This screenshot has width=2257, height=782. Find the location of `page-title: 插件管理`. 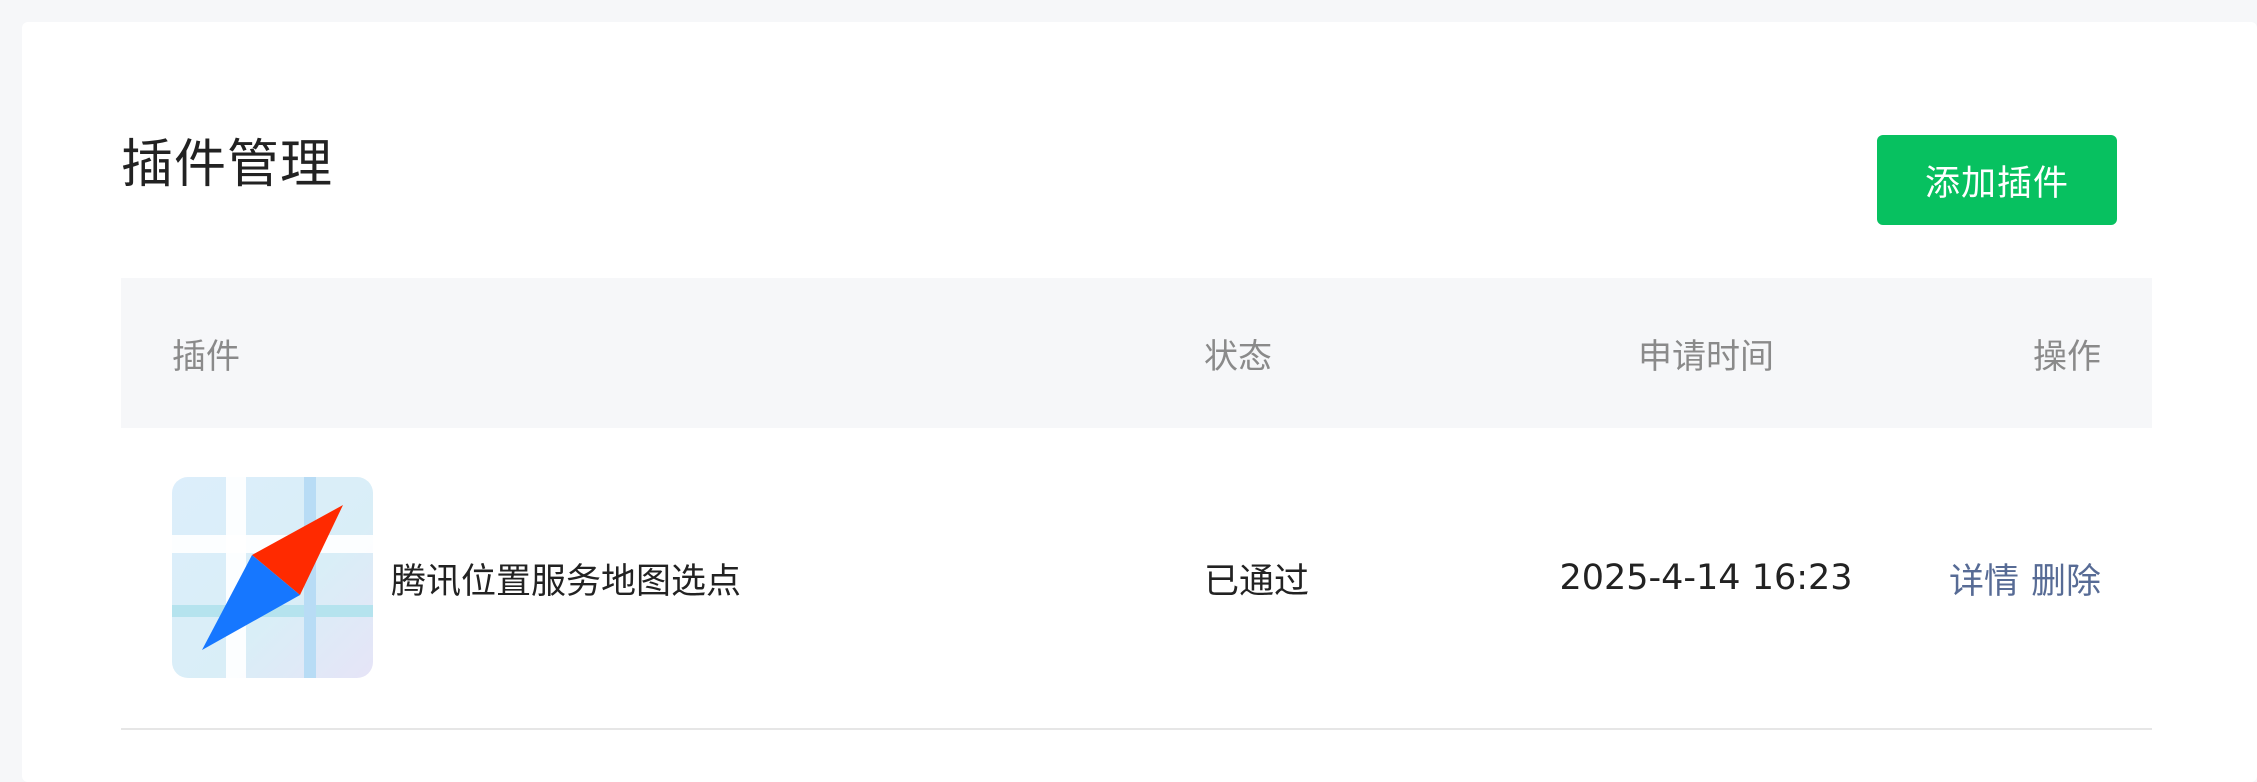

page-title: 插件管理 is located at coordinates (227, 165).